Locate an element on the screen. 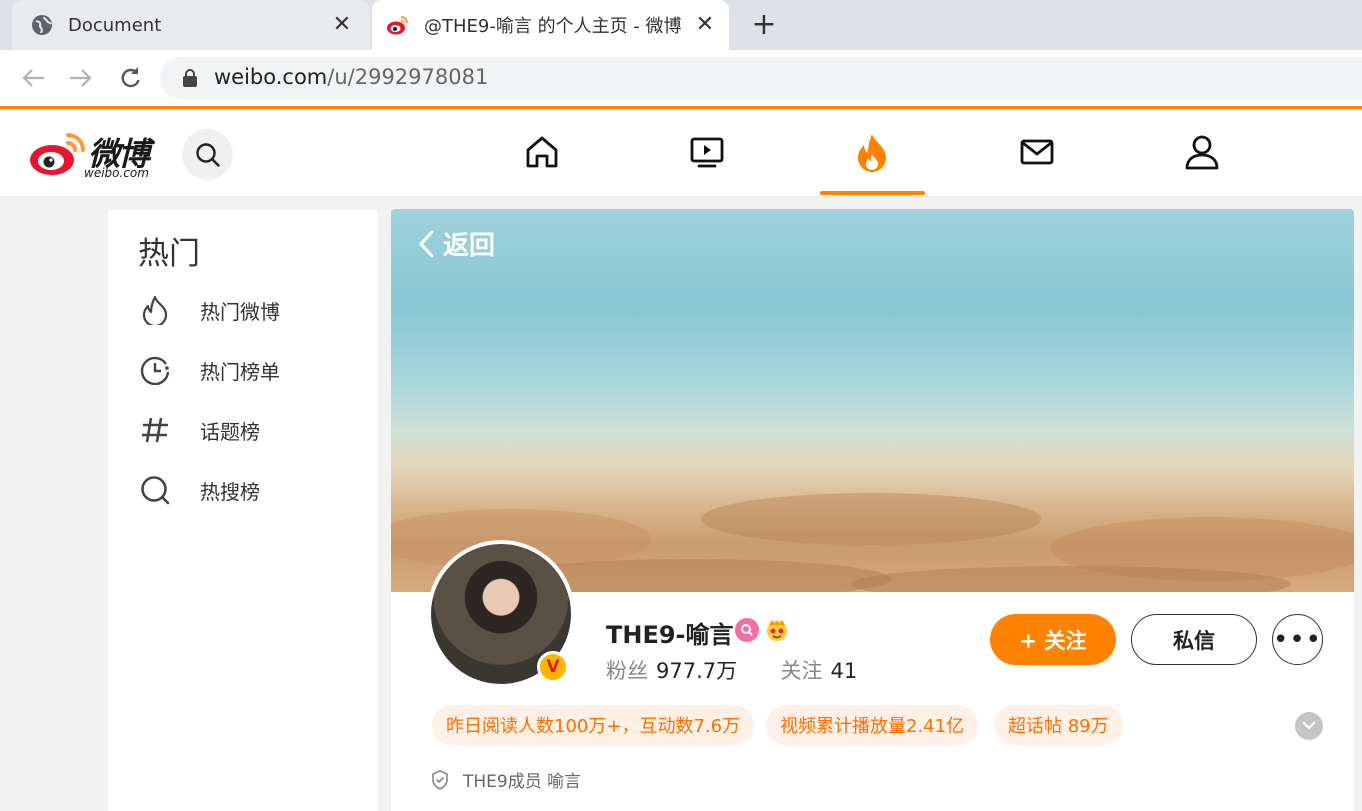  active-nav-indicator is located at coordinates (872, 193).